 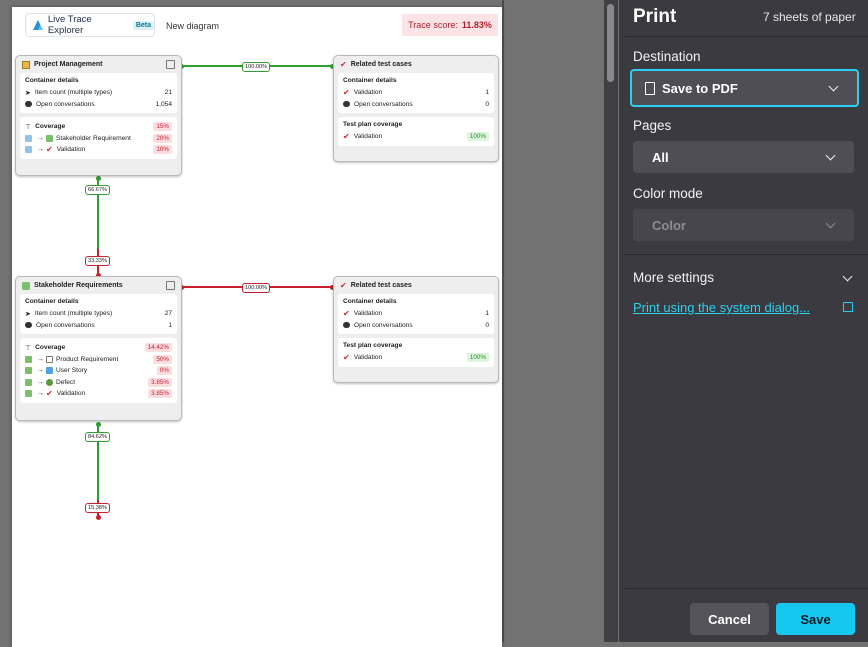 I want to click on chevron-down-icon, so click(x=833, y=86).